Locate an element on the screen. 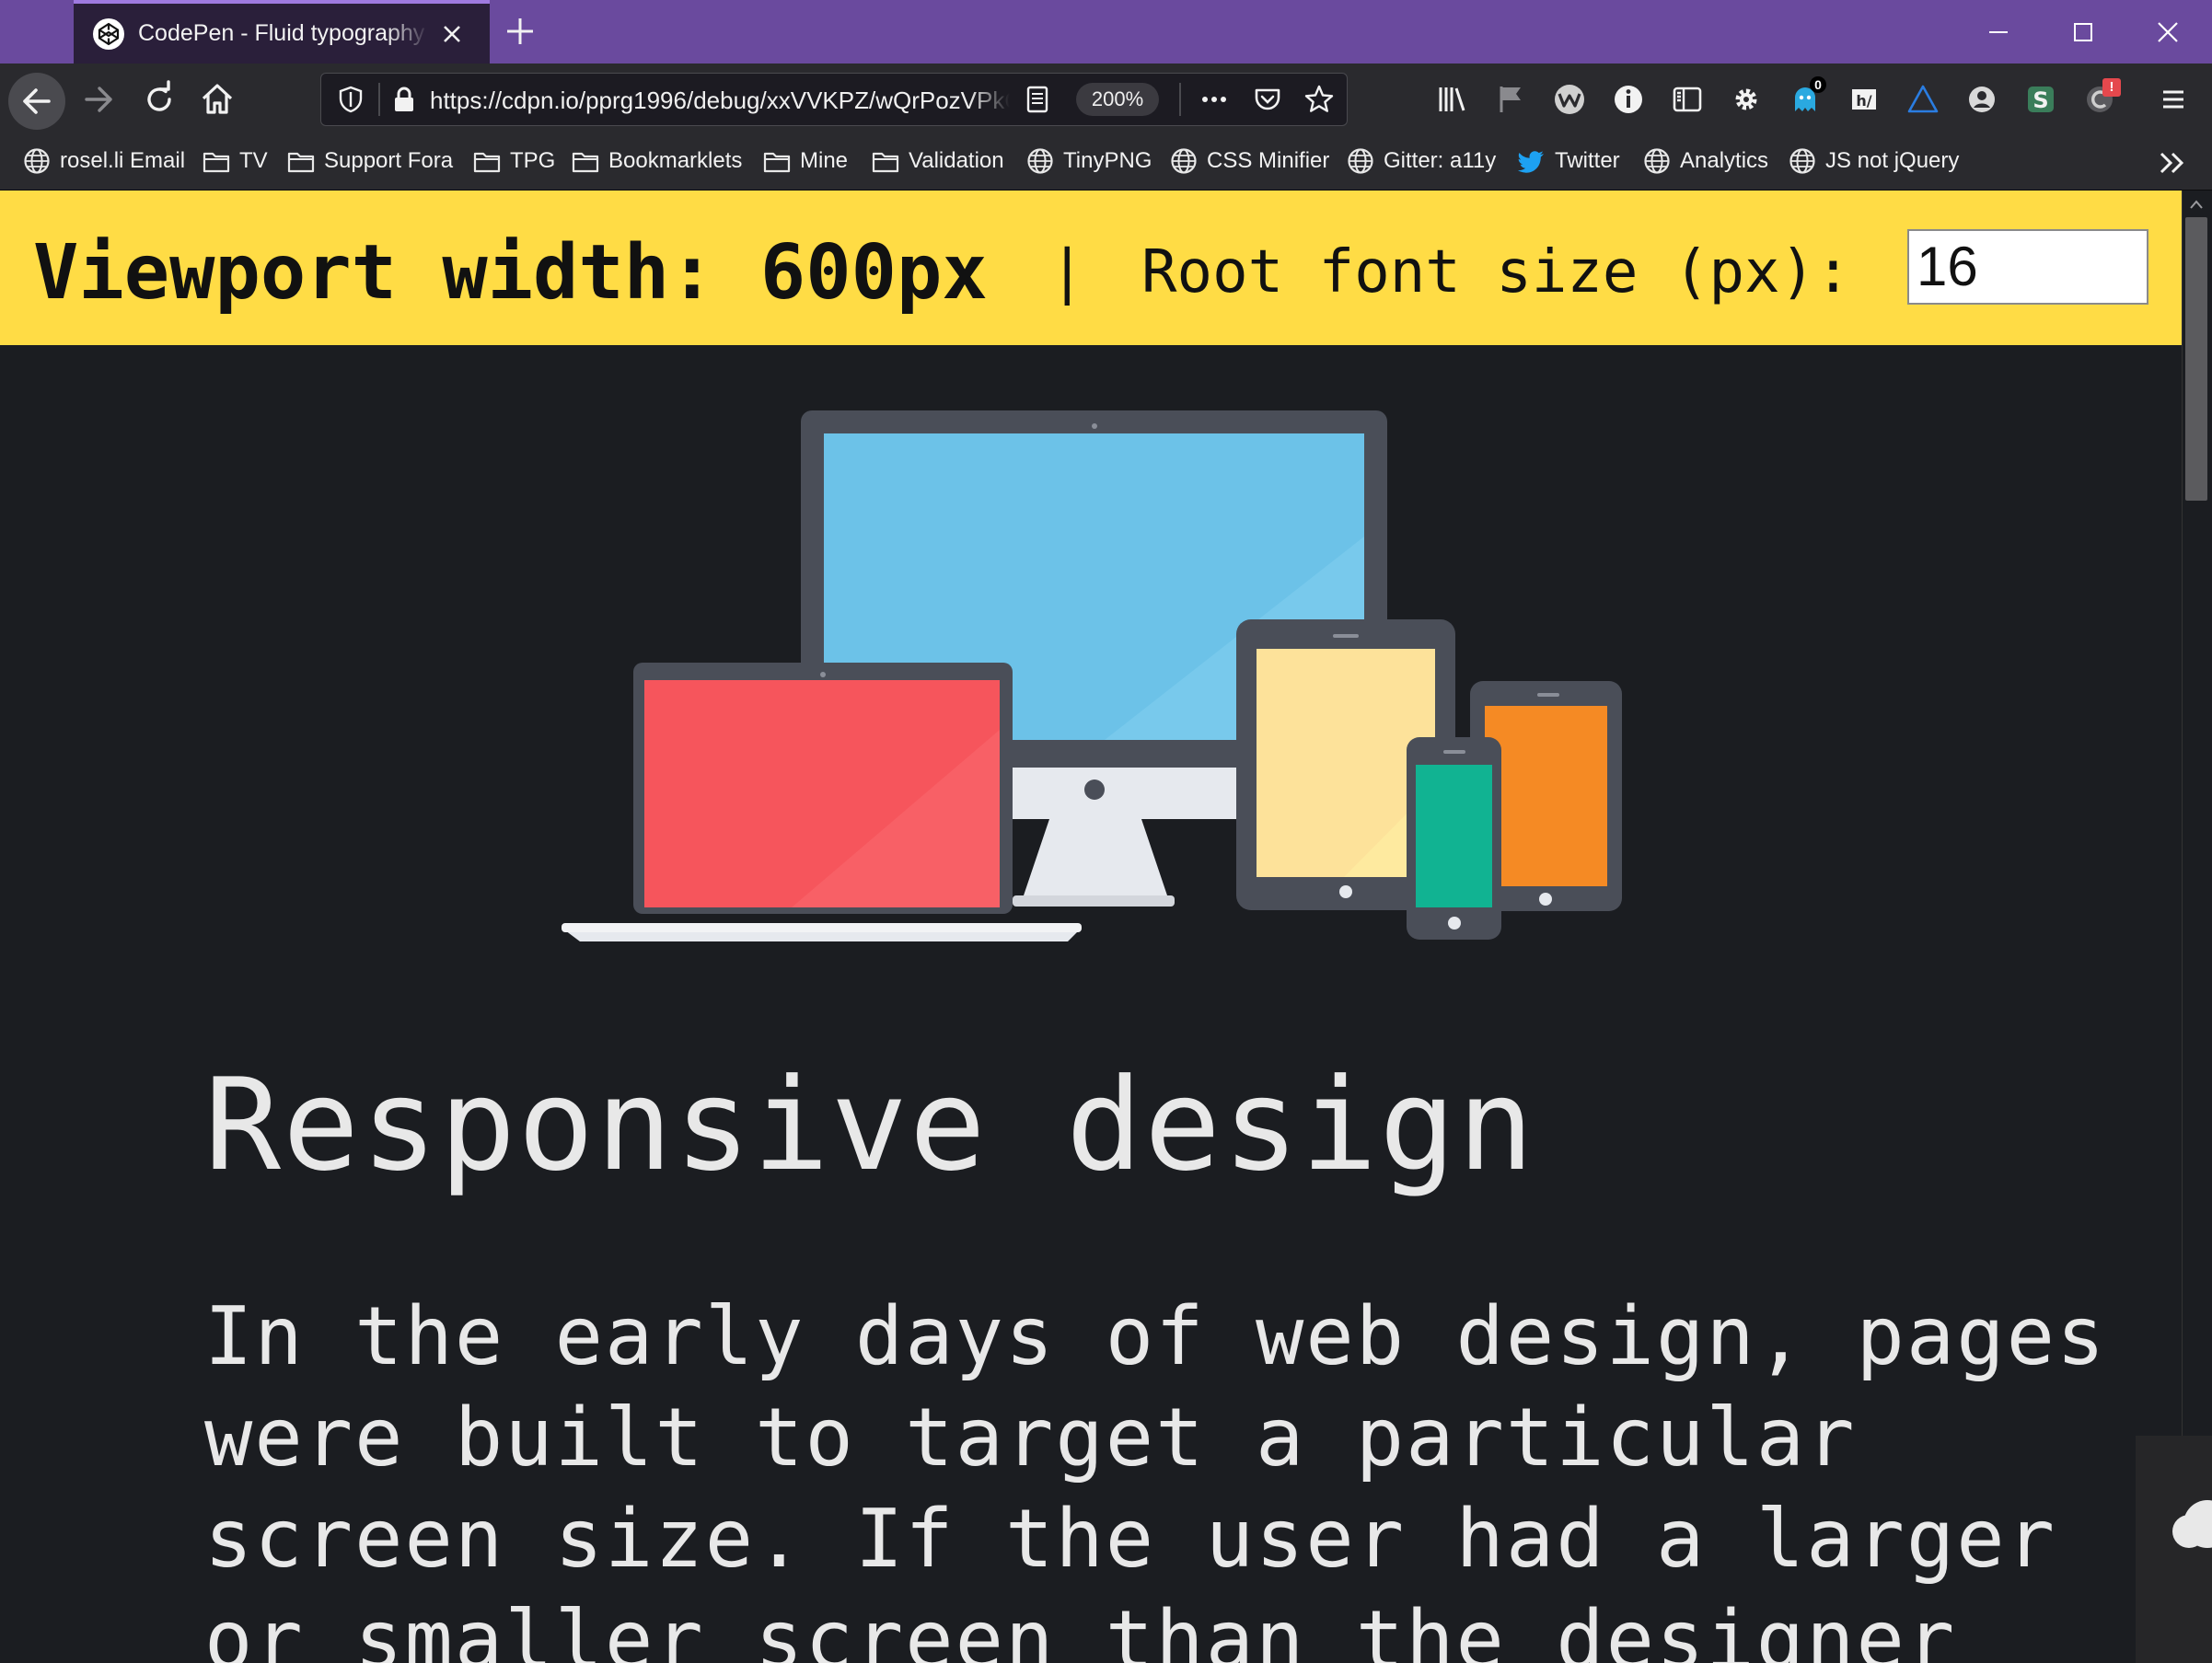 This screenshot has width=2212, height=1663. back-arrow-icon is located at coordinates (37, 101).